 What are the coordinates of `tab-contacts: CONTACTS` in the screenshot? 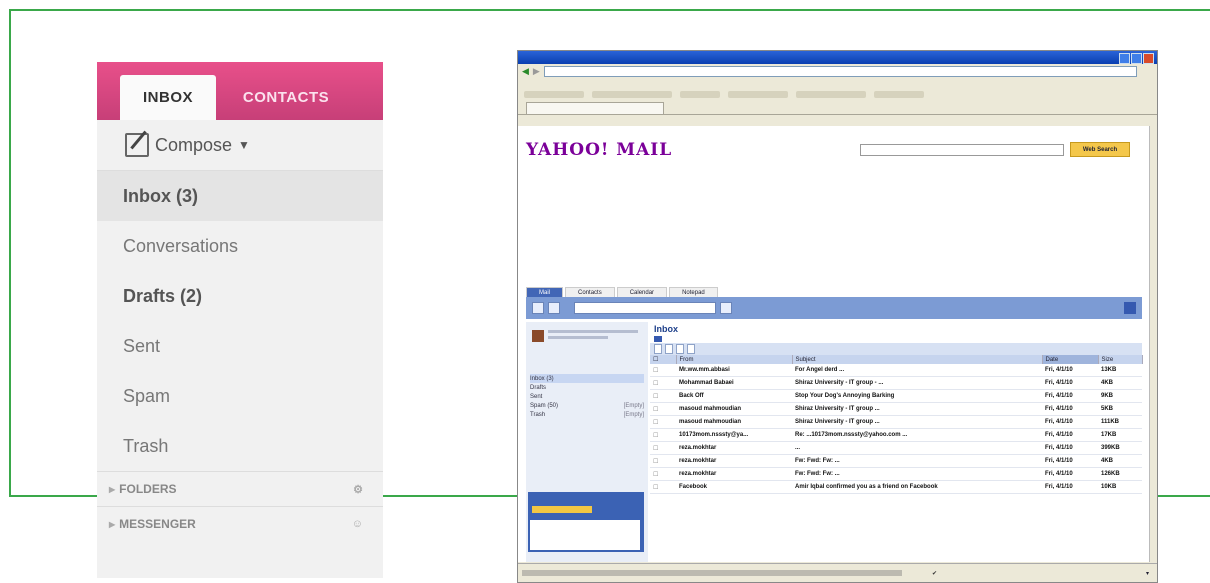 It's located at (286, 97).